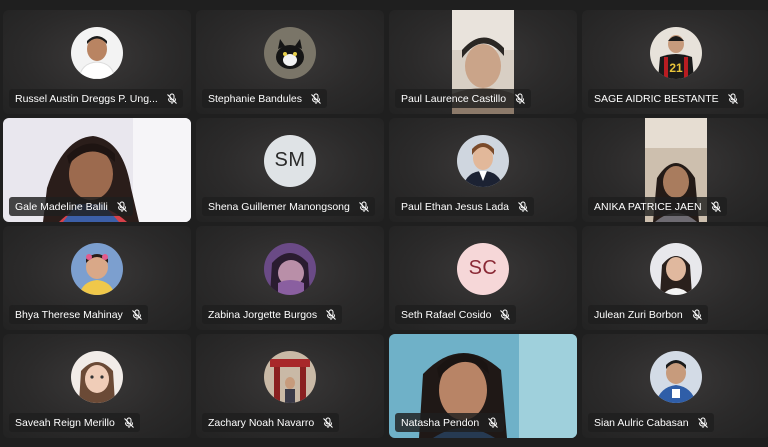 This screenshot has width=768, height=447. I want to click on participant-name: Gale Madeline Balili, so click(61, 206).